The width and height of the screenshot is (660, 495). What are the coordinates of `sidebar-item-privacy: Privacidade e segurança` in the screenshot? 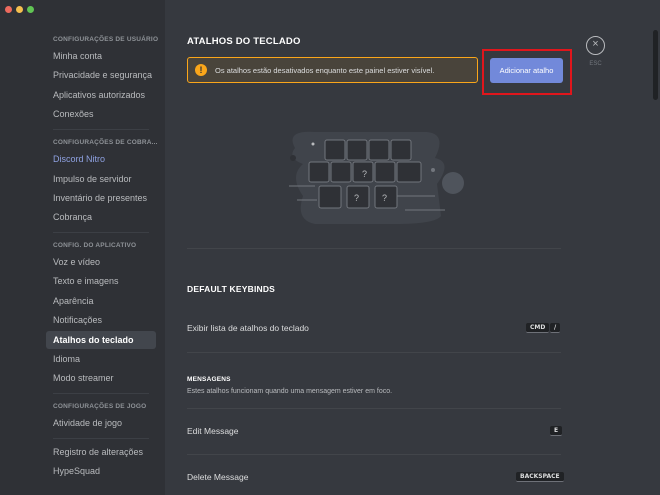 It's located at (101, 75).